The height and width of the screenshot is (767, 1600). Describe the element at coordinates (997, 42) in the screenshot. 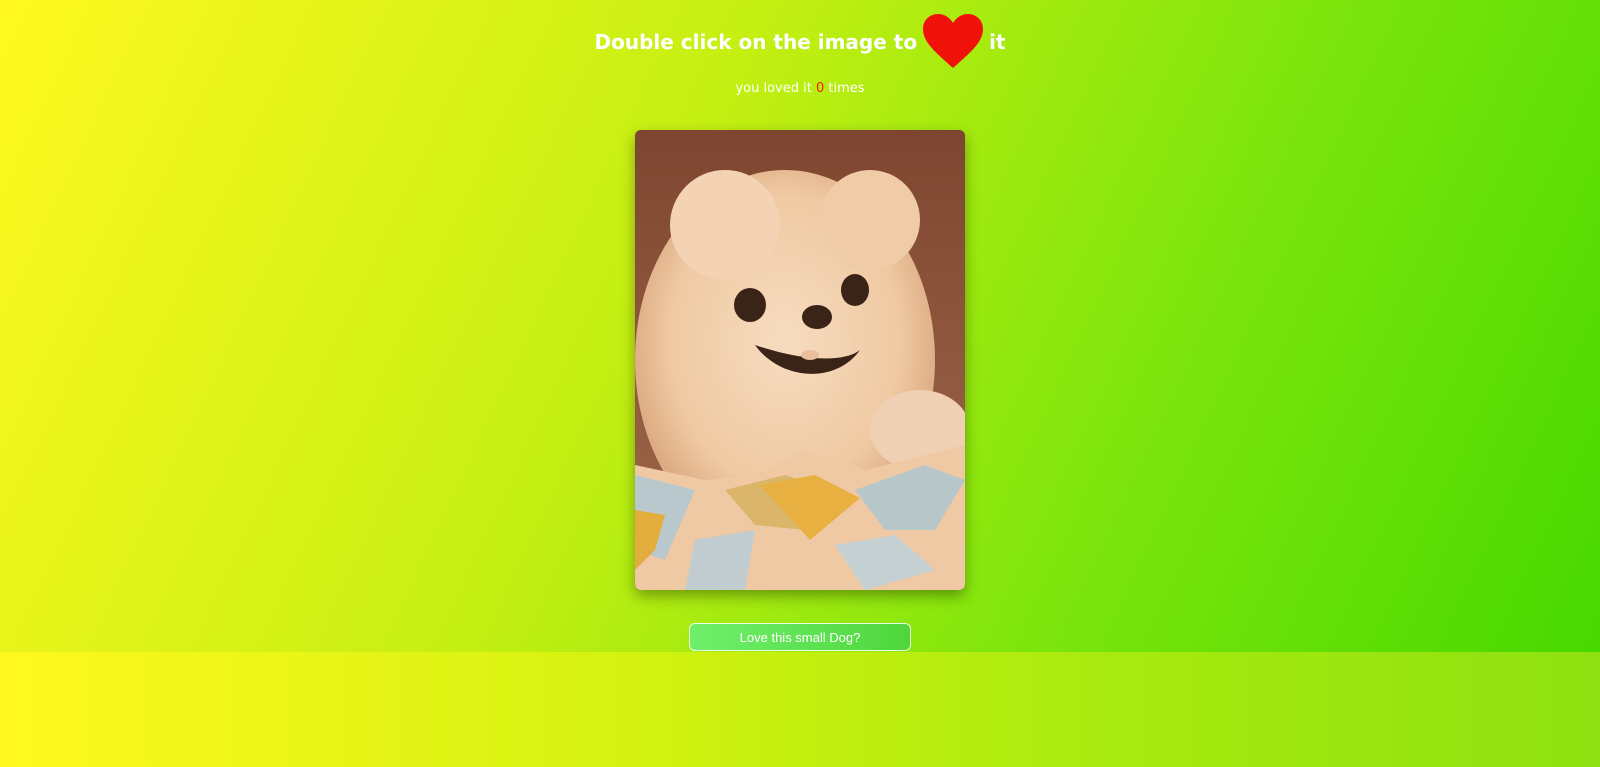

I see `title-suffix: it` at that location.